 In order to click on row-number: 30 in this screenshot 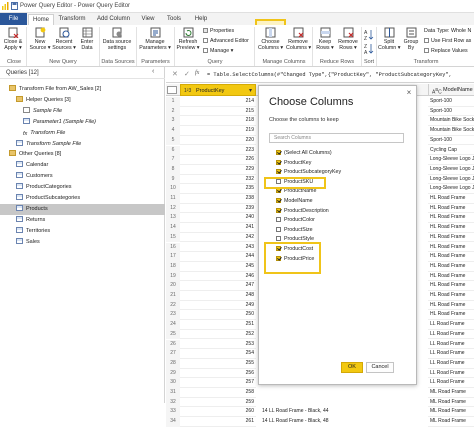, I will do `click(173, 383)`.